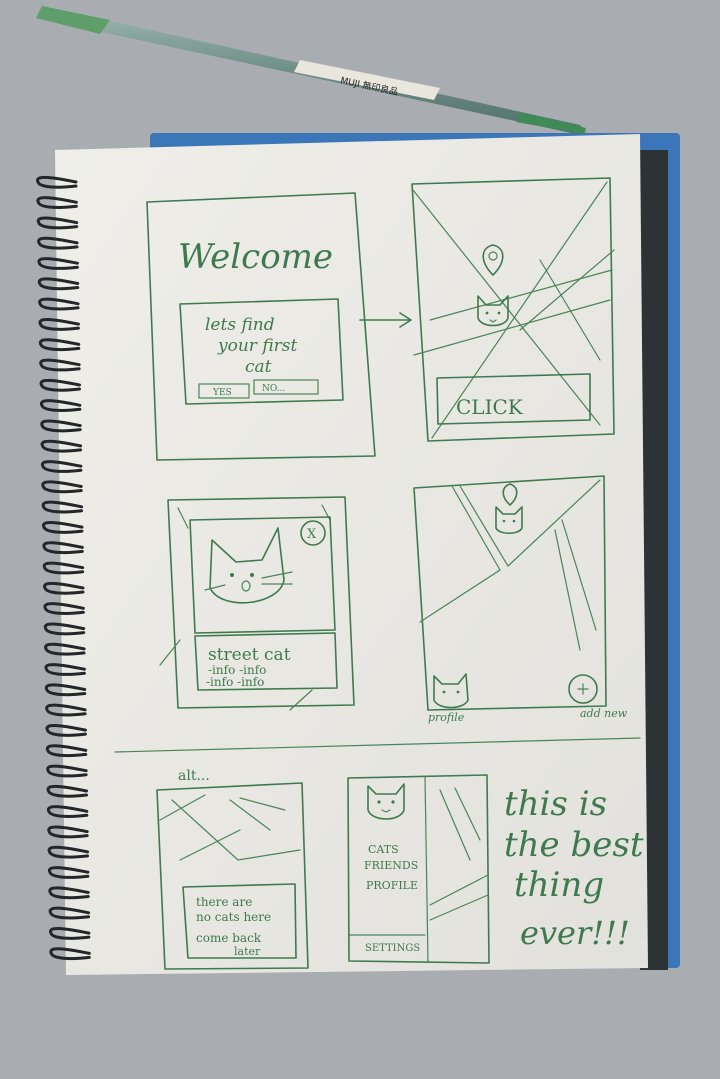 The width and height of the screenshot is (720, 1079). What do you see at coordinates (233, 917) in the screenshot?
I see `message-line-2: no cats here` at bounding box center [233, 917].